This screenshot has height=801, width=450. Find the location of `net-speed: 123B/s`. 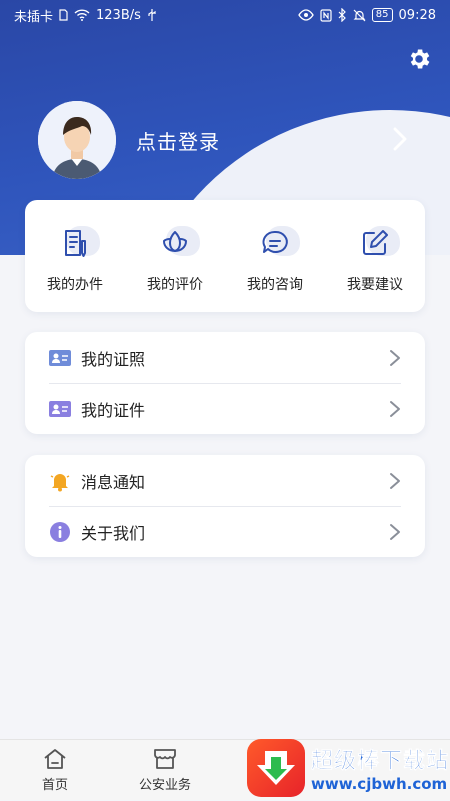

net-speed: 123B/s is located at coordinates (118, 15).